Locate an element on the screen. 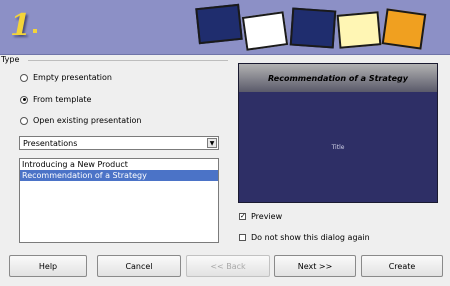 The image size is (450, 286). next-button: Next >> is located at coordinates (315, 266).